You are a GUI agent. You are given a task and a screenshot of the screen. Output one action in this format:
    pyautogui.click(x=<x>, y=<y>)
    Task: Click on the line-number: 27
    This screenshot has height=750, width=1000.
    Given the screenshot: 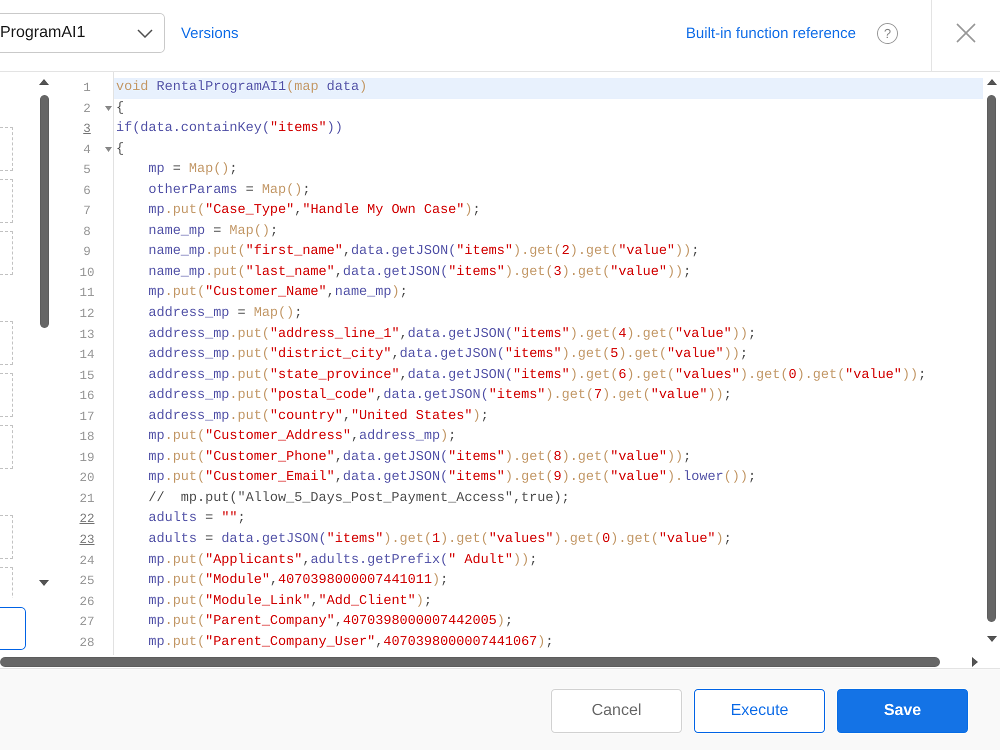 What is the action you would take?
    pyautogui.click(x=87, y=623)
    